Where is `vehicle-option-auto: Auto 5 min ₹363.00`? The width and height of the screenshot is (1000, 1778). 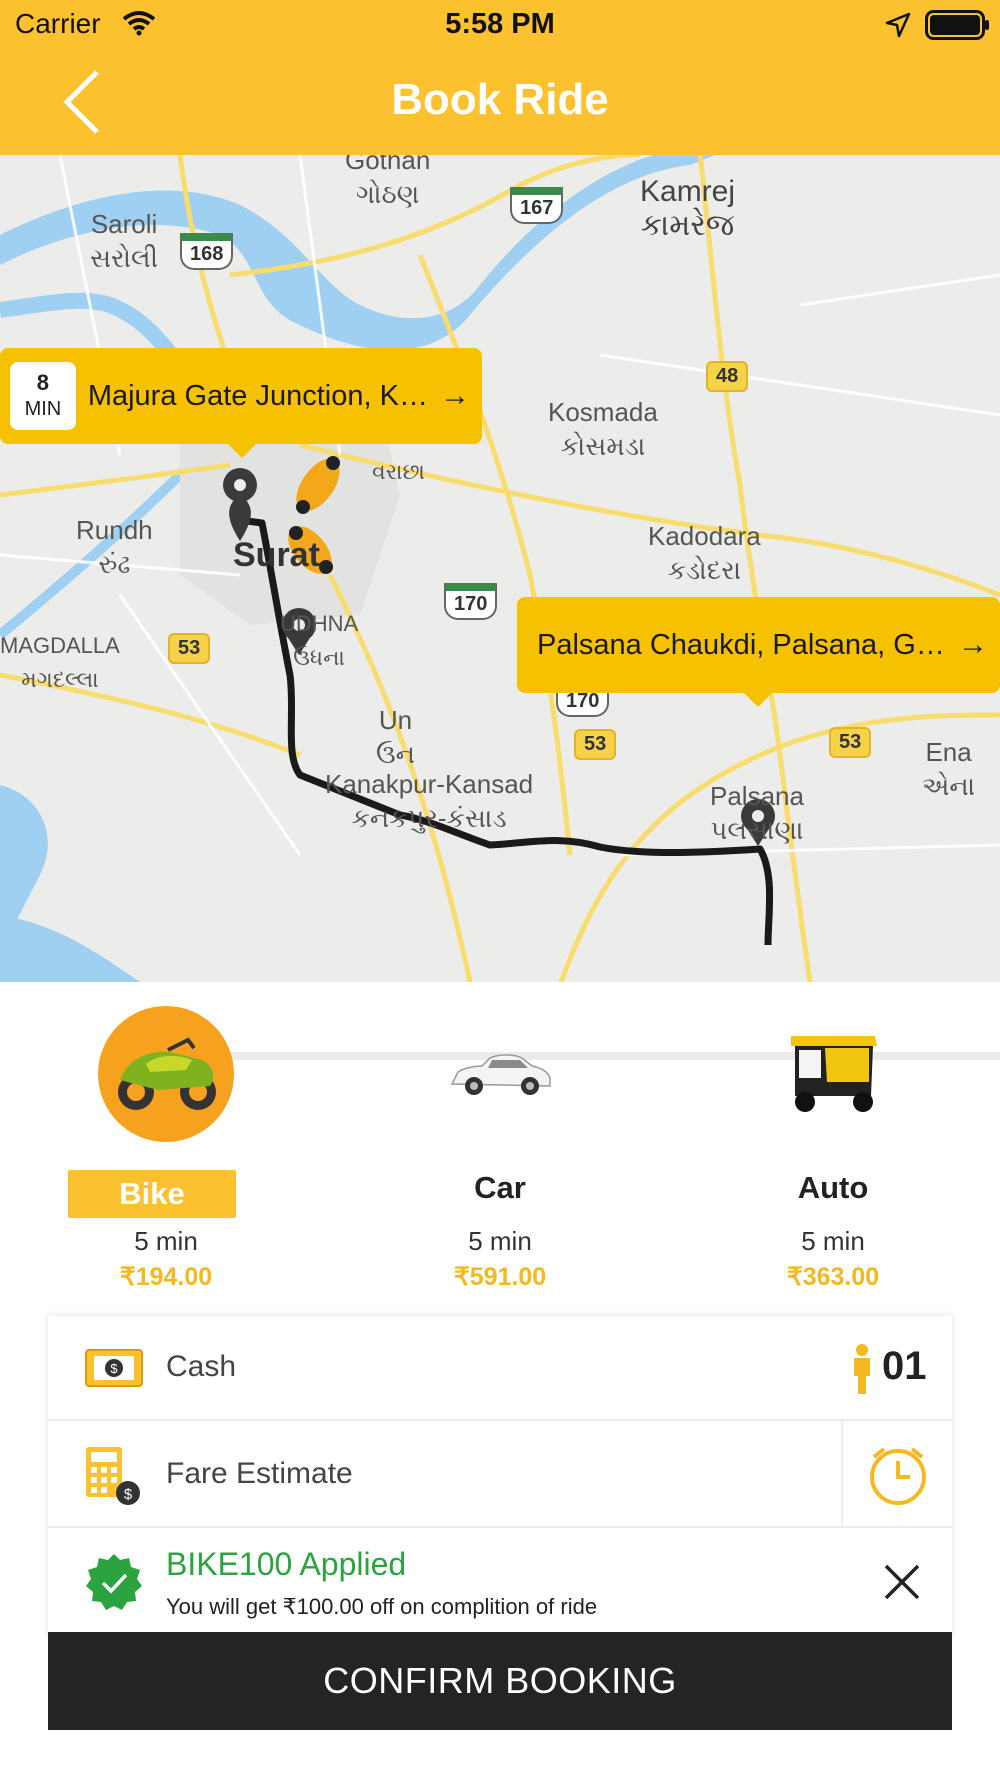
vehicle-option-auto: Auto 5 min ₹363.00 is located at coordinates (833, 1142).